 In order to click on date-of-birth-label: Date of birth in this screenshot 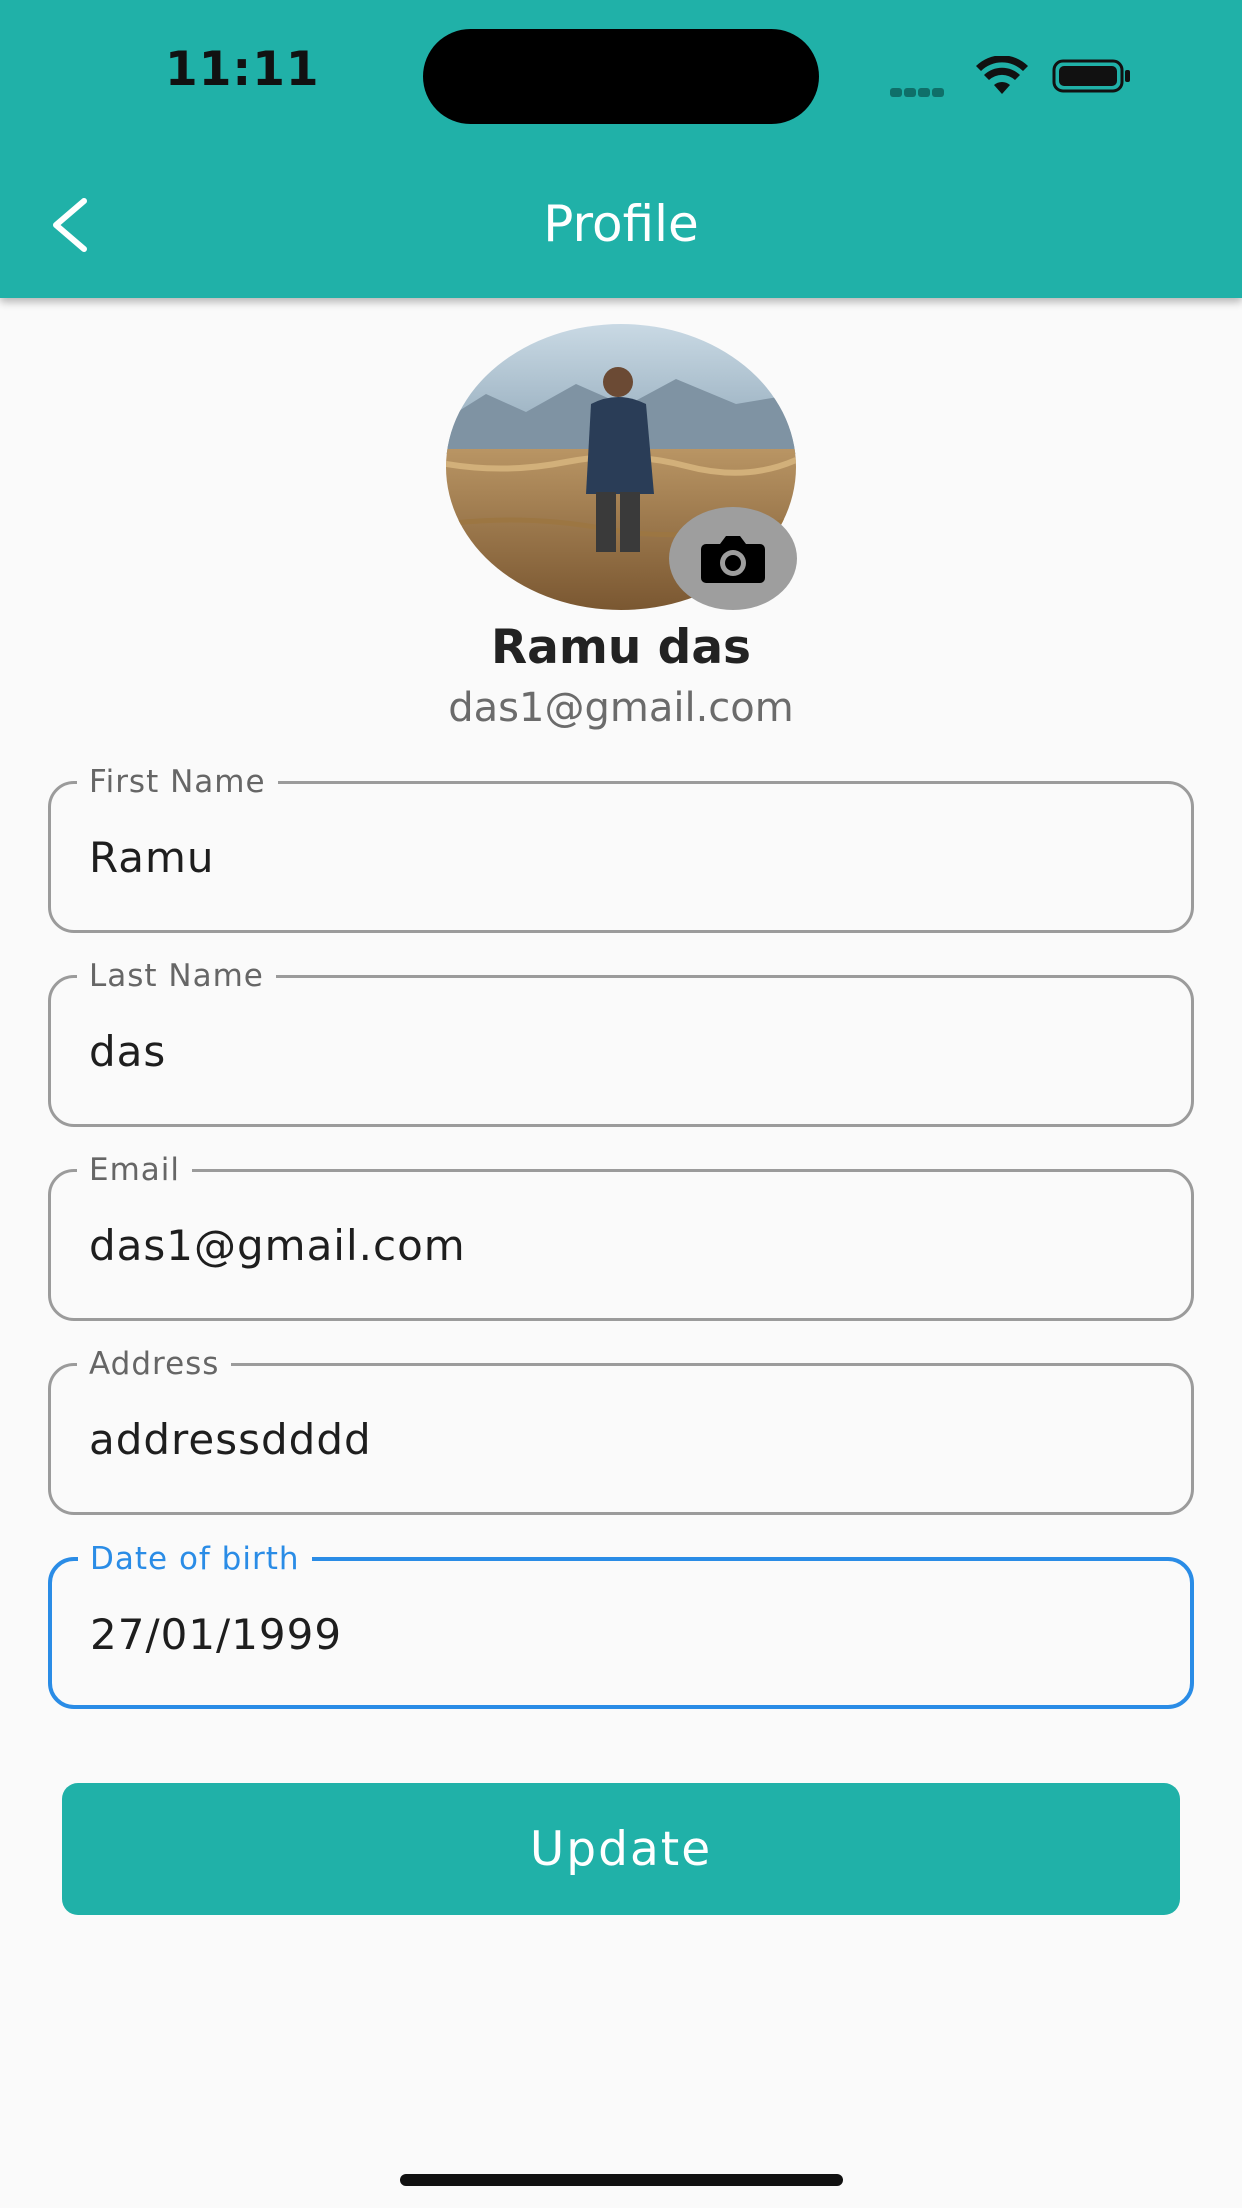, I will do `click(195, 1559)`.